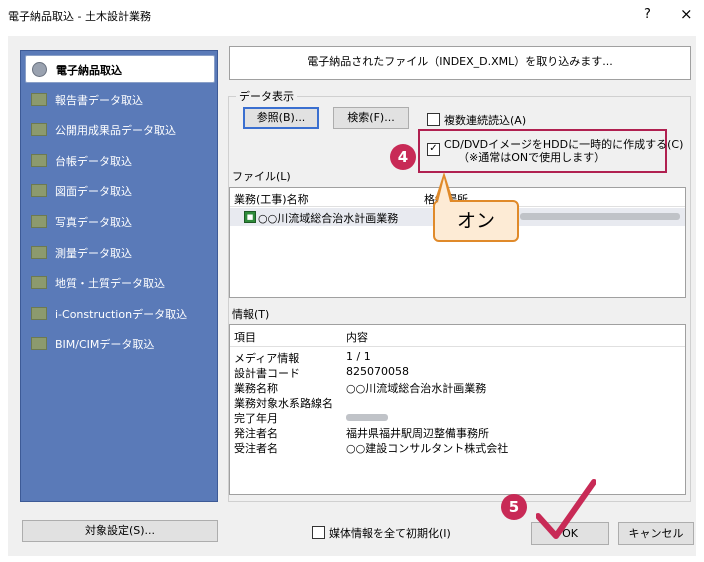 The image size is (704, 562). Describe the element at coordinates (377, 371) in the screenshot. I see `info-value: 825070058` at that location.